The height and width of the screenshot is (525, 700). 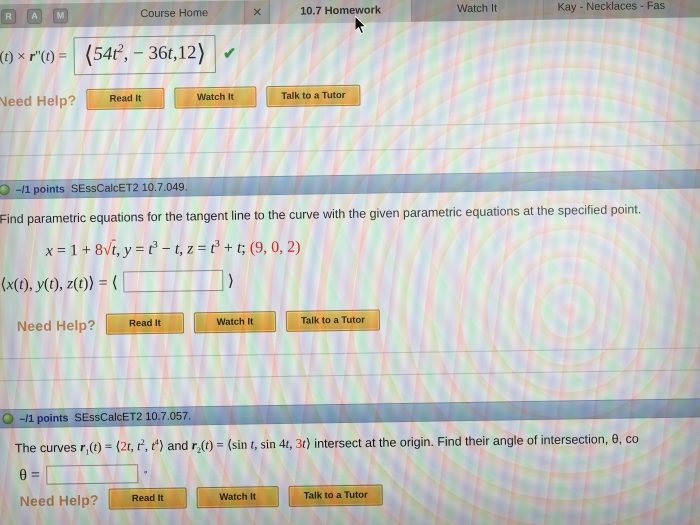 What do you see at coordinates (44, 418) in the screenshot?
I see `question-057-points: –/1 points` at bounding box center [44, 418].